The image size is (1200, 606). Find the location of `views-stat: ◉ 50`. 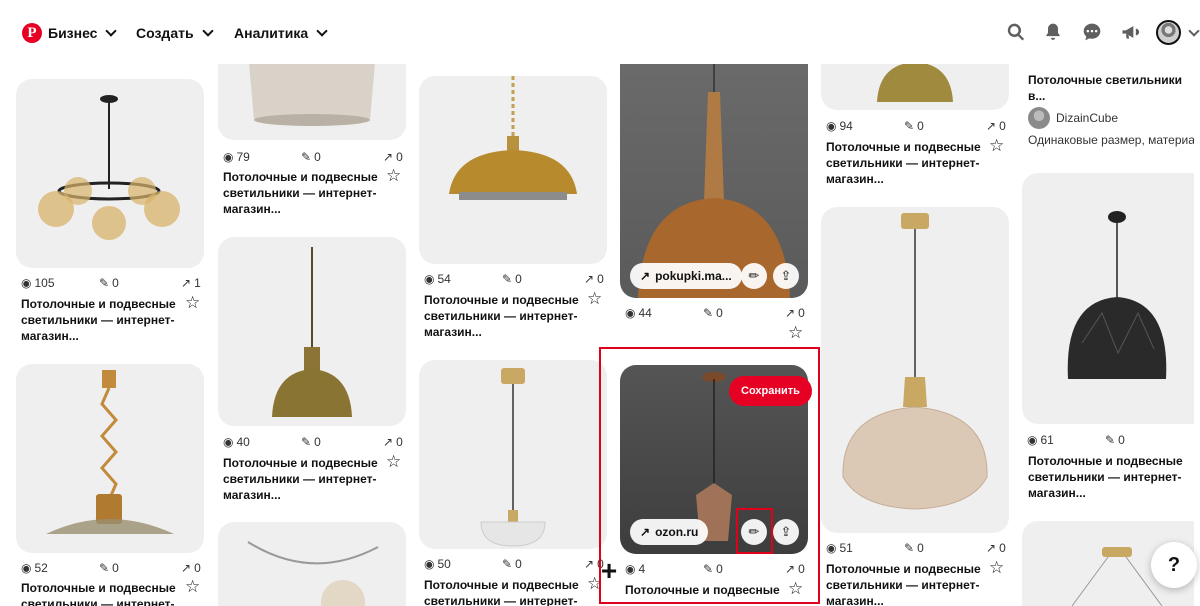

views-stat: ◉ 50 is located at coordinates (463, 564).